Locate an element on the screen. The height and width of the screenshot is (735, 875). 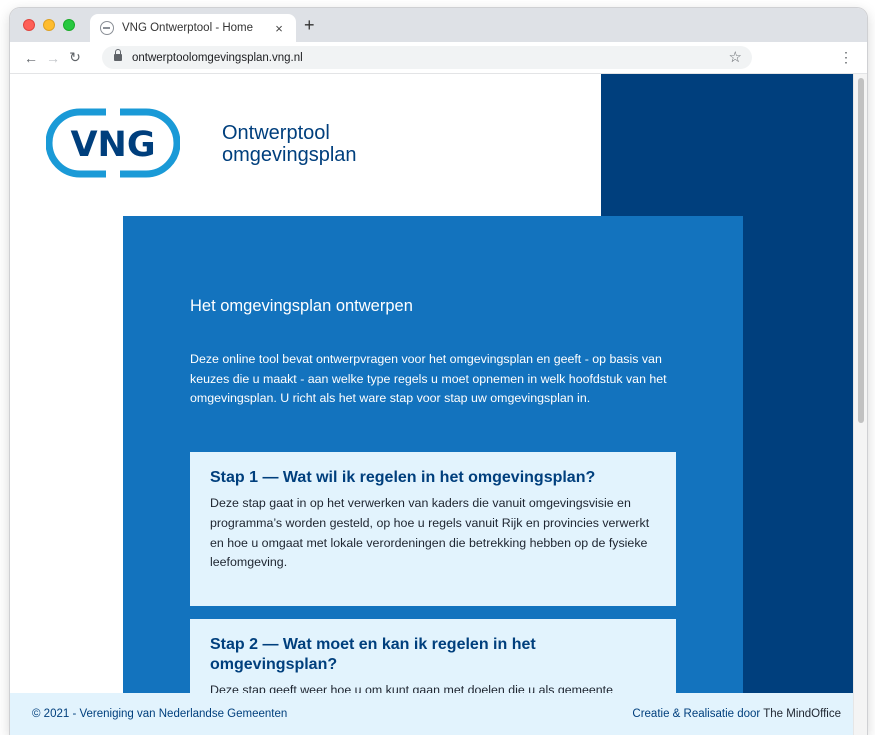
new-tab-button: + is located at coordinates (309, 25).